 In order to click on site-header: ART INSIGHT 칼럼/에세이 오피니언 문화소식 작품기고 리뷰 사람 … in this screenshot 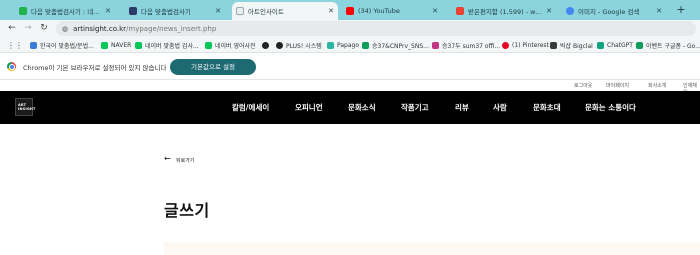, I will do `click(350, 107)`.